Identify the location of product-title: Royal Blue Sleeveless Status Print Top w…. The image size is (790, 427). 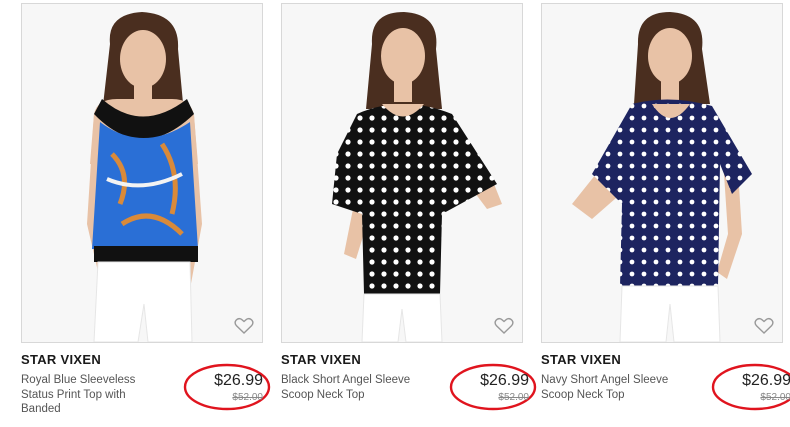
(90, 395).